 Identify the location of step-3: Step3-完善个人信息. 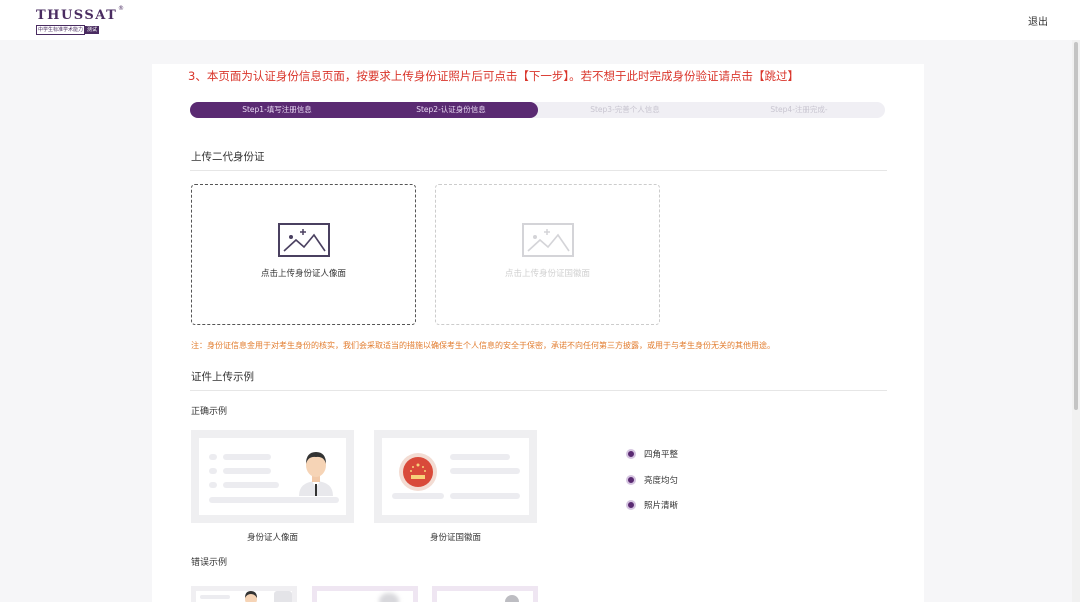
(625, 109).